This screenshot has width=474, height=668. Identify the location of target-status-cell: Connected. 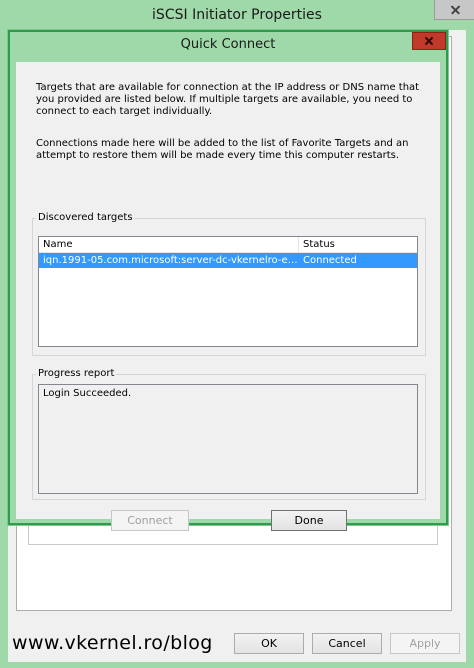
(330, 260).